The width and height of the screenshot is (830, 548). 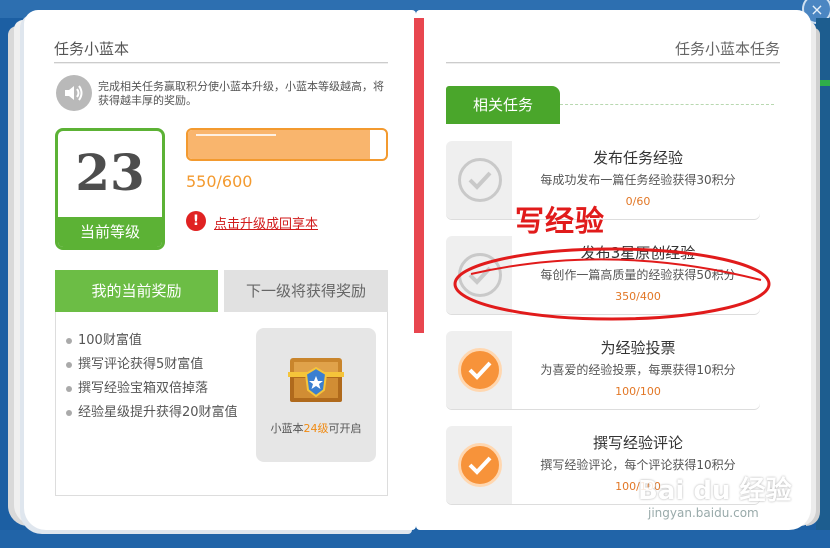 I want to click on page-title: 任务小蓝本, so click(x=92, y=49).